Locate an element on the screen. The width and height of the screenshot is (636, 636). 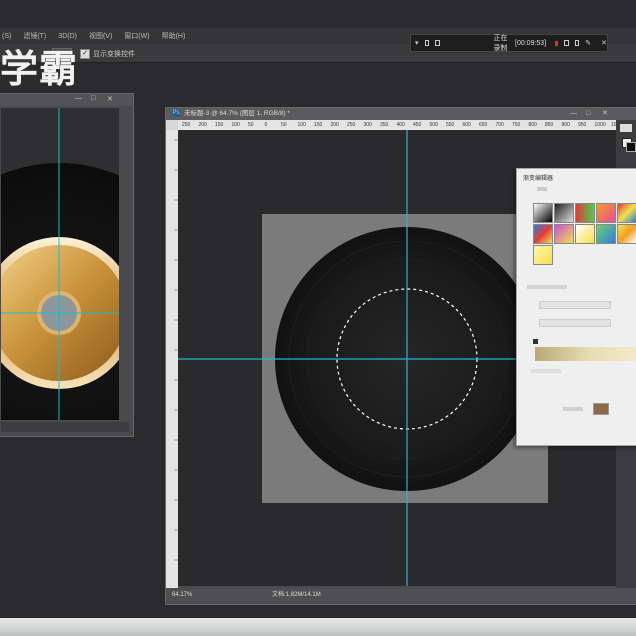
secondary-title-bar is located at coordinates (66, 100).